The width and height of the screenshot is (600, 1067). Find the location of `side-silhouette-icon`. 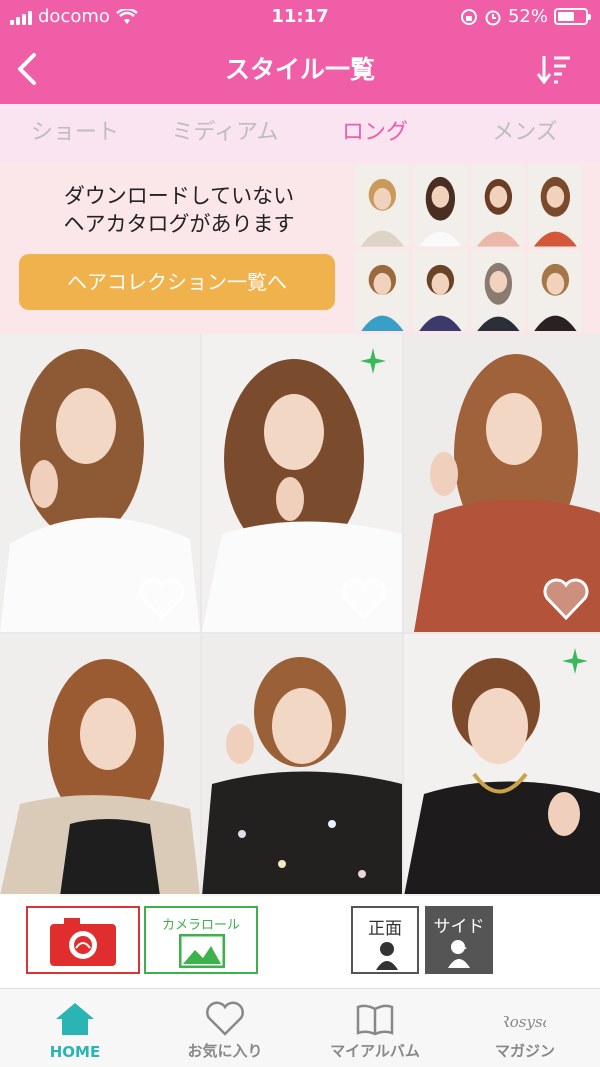

side-silhouette-icon is located at coordinates (459, 954).